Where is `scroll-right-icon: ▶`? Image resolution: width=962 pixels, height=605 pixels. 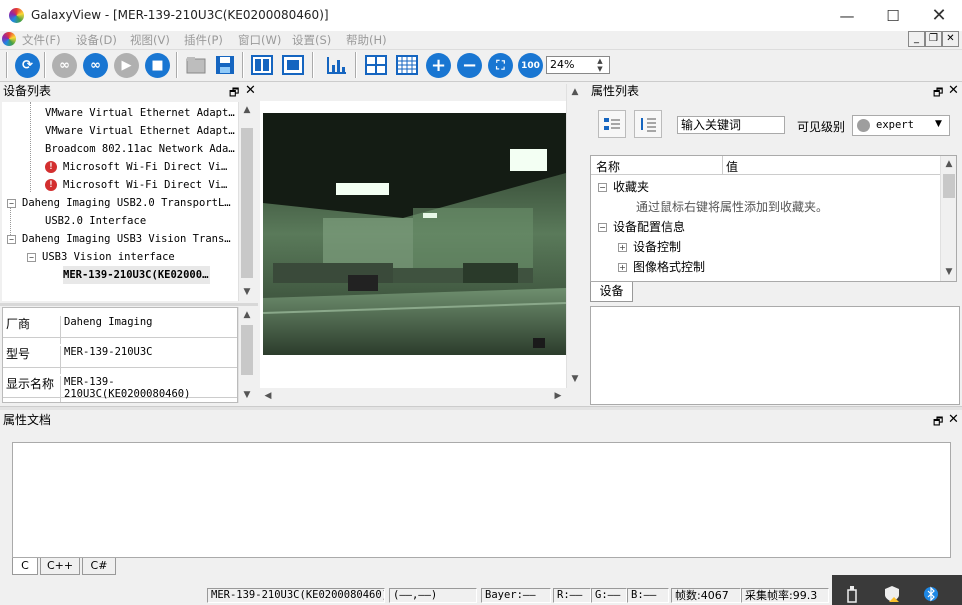
scroll-right-icon: ▶ is located at coordinates (558, 396).